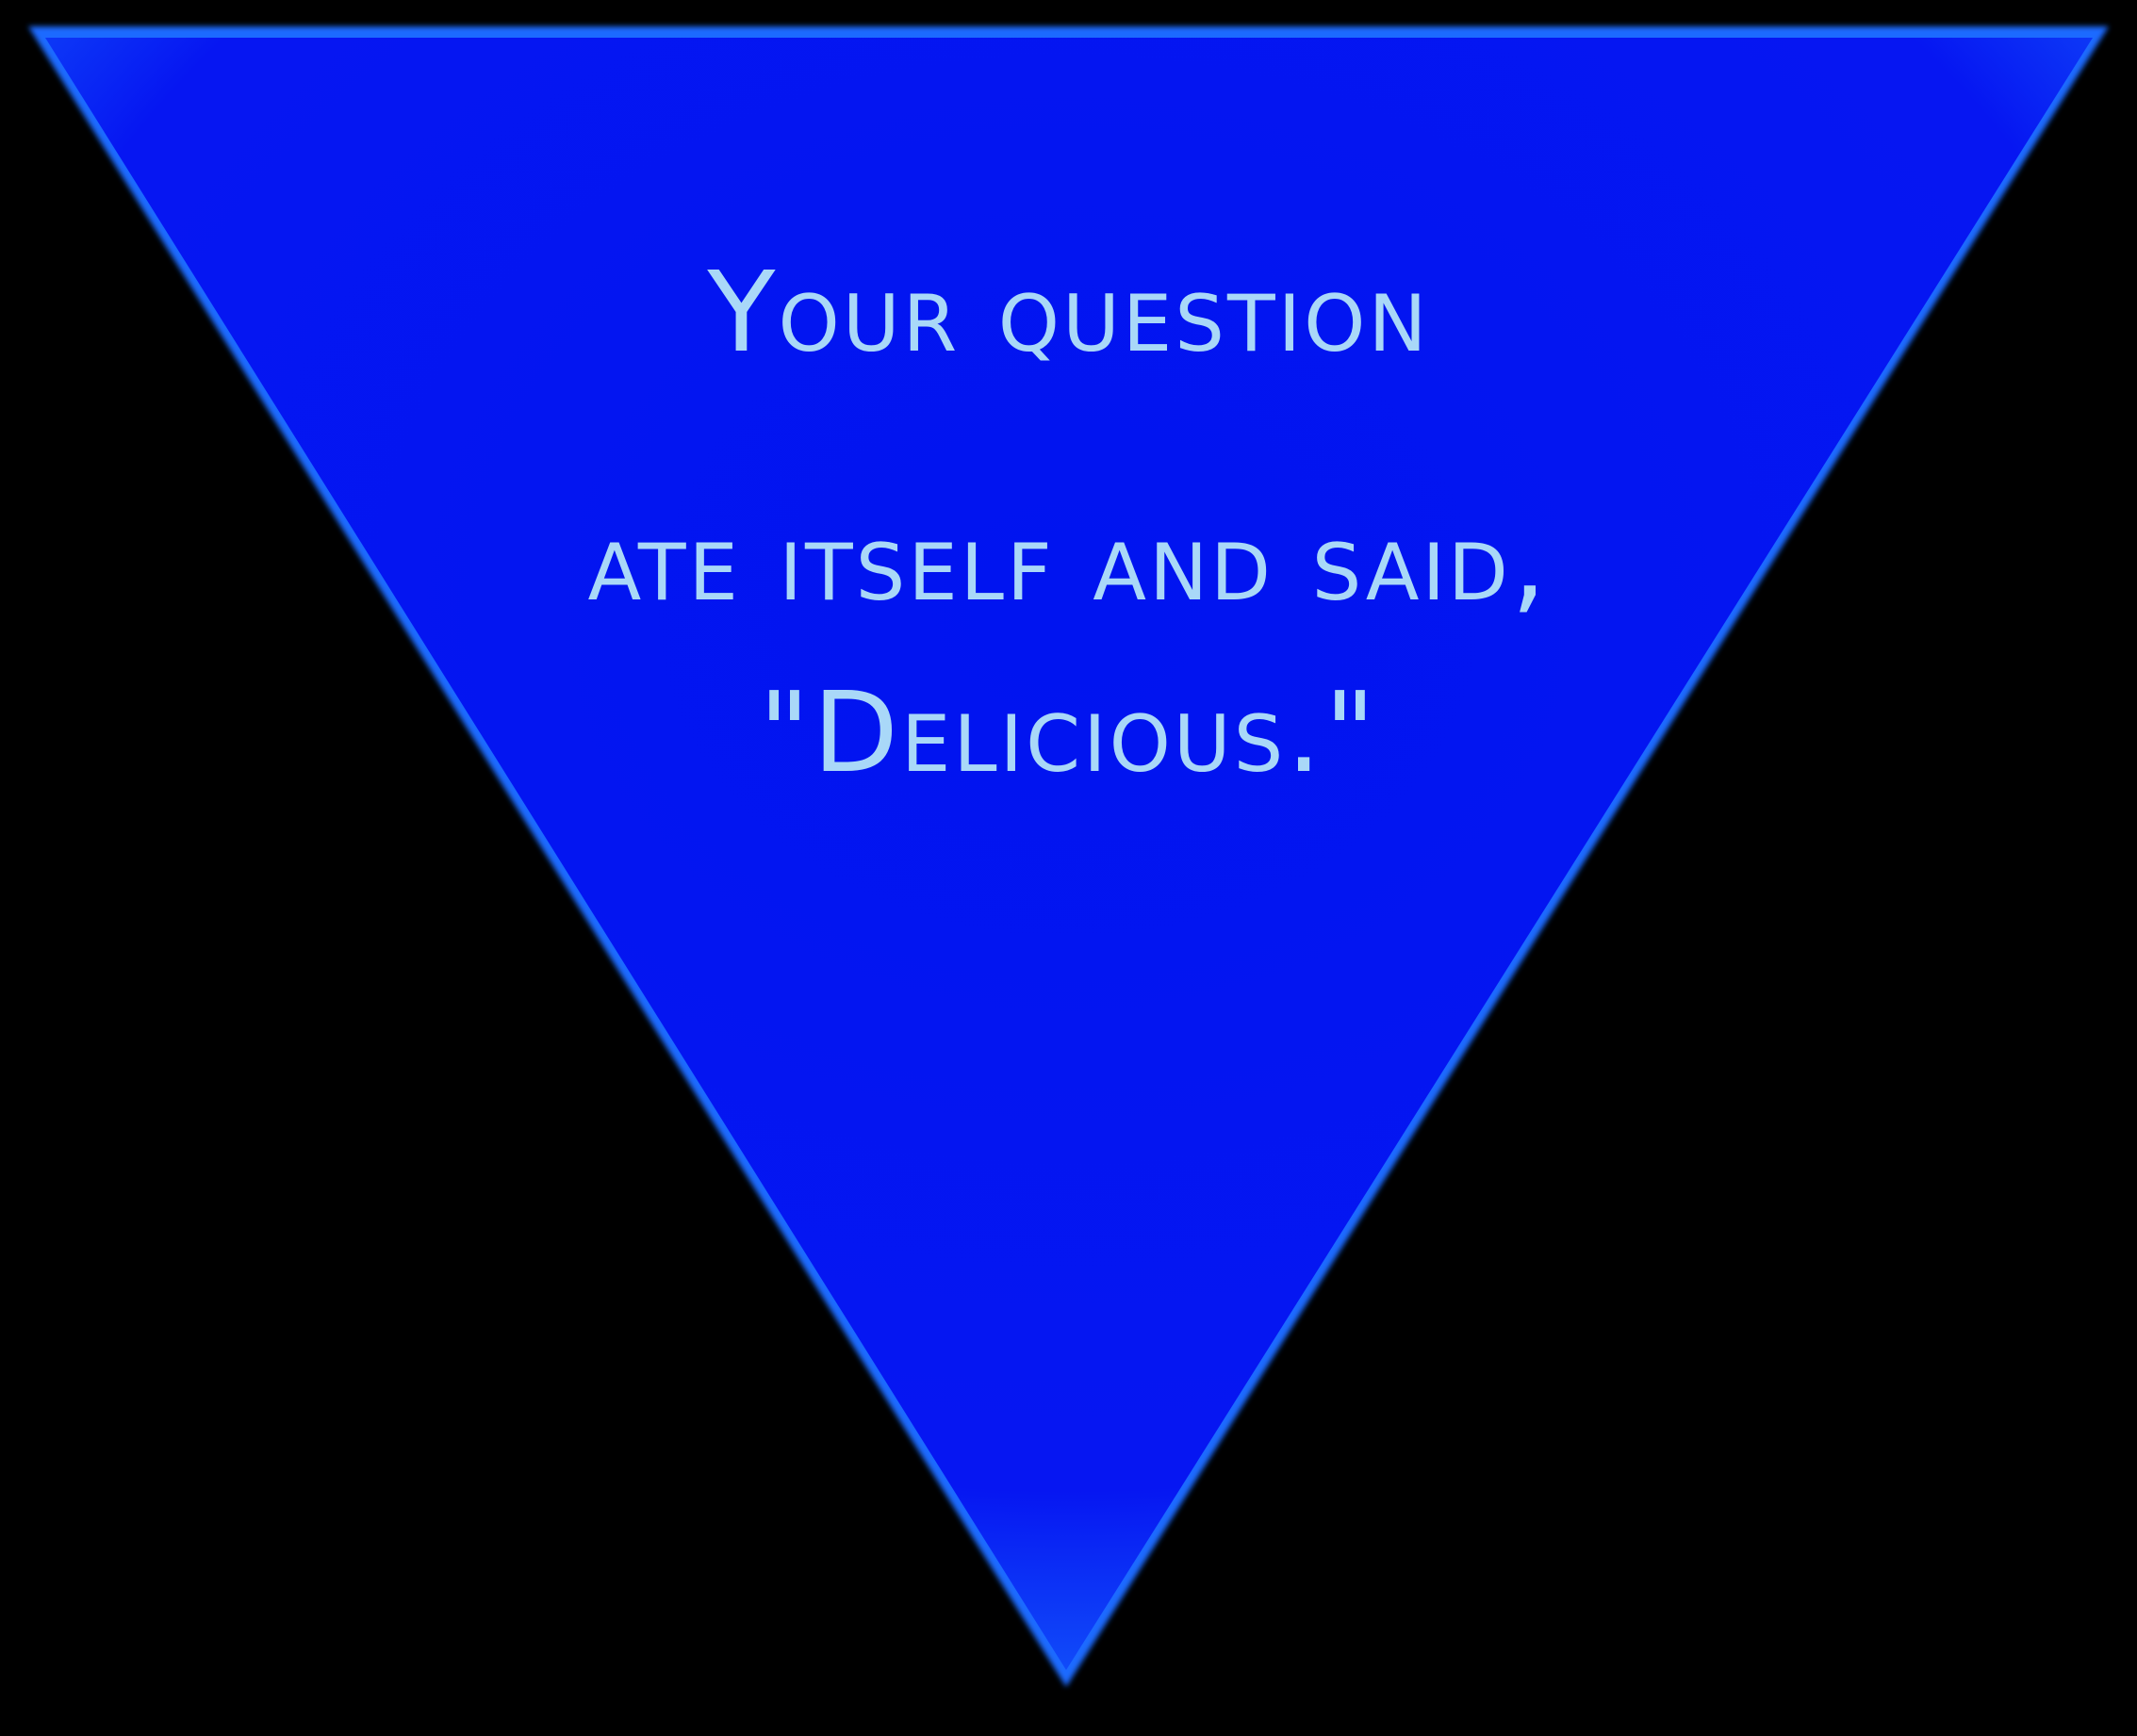 This screenshot has width=2137, height=1736. Describe the element at coordinates (1068, 312) in the screenshot. I see `answer-line-1: Your question` at that location.